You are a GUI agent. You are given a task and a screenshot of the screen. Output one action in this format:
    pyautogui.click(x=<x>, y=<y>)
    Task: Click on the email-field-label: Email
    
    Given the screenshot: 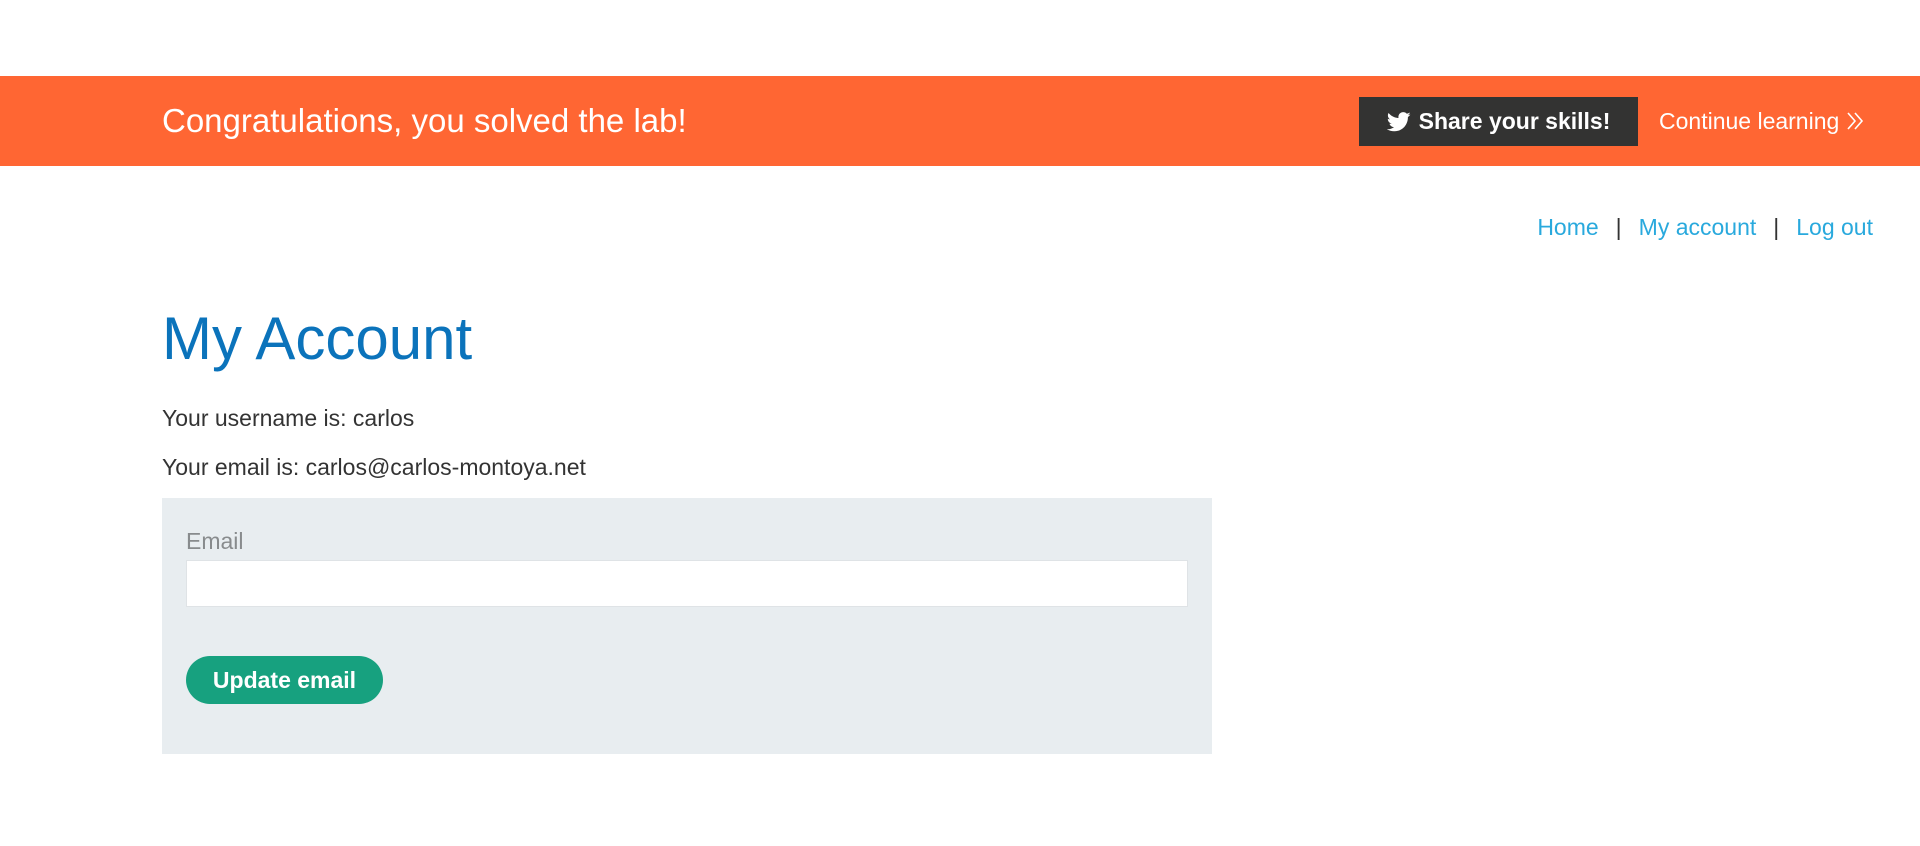 What is the action you would take?
    pyautogui.click(x=215, y=541)
    